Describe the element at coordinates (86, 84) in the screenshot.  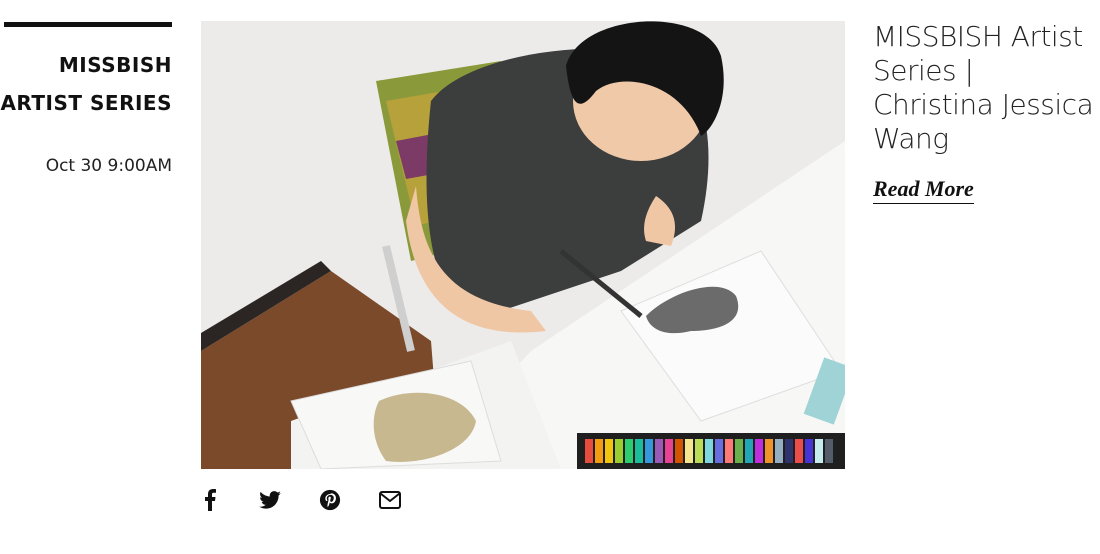
I see `category-label: MISSBISH ARTIST SERIES` at that location.